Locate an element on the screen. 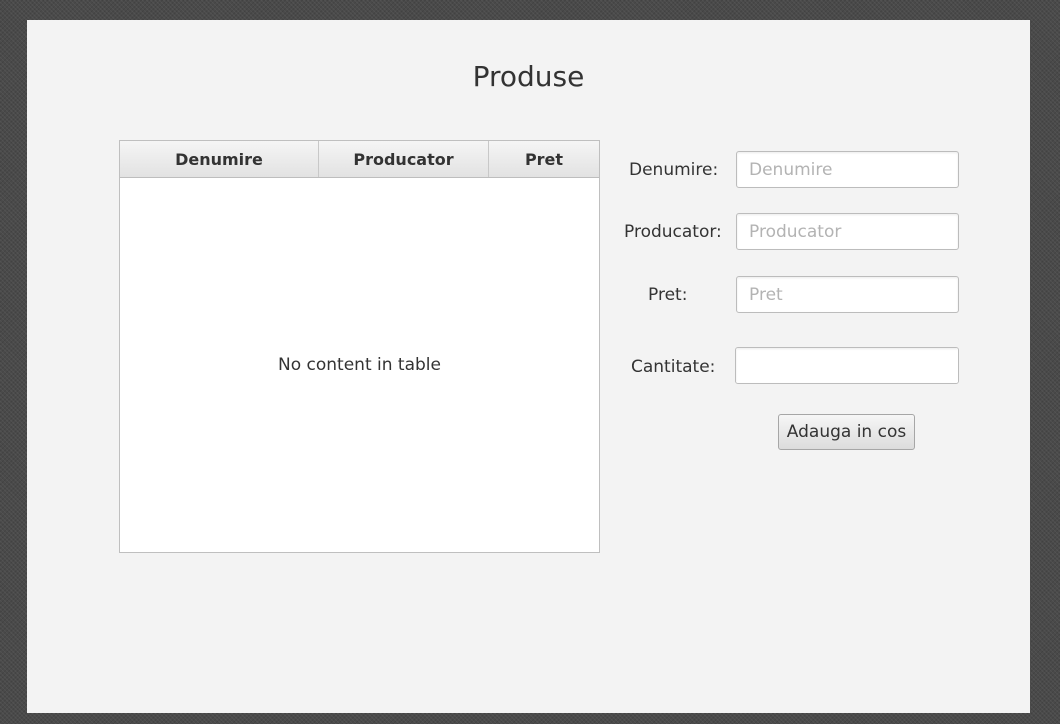 The width and height of the screenshot is (1060, 724). denumire-label: Denumire: is located at coordinates (674, 170).